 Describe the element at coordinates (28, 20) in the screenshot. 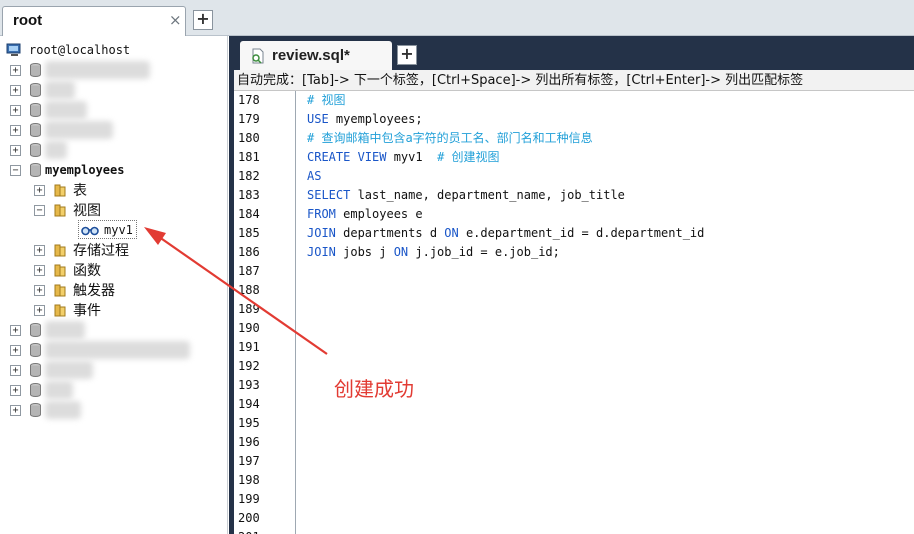

I see `connection-tab-label: root` at that location.